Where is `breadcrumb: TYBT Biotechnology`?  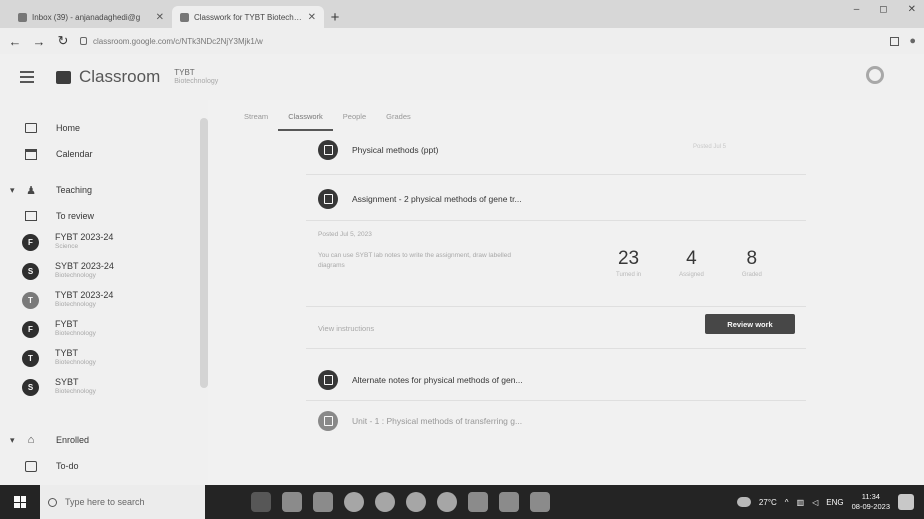 breadcrumb: TYBT Biotechnology is located at coordinates (196, 77).